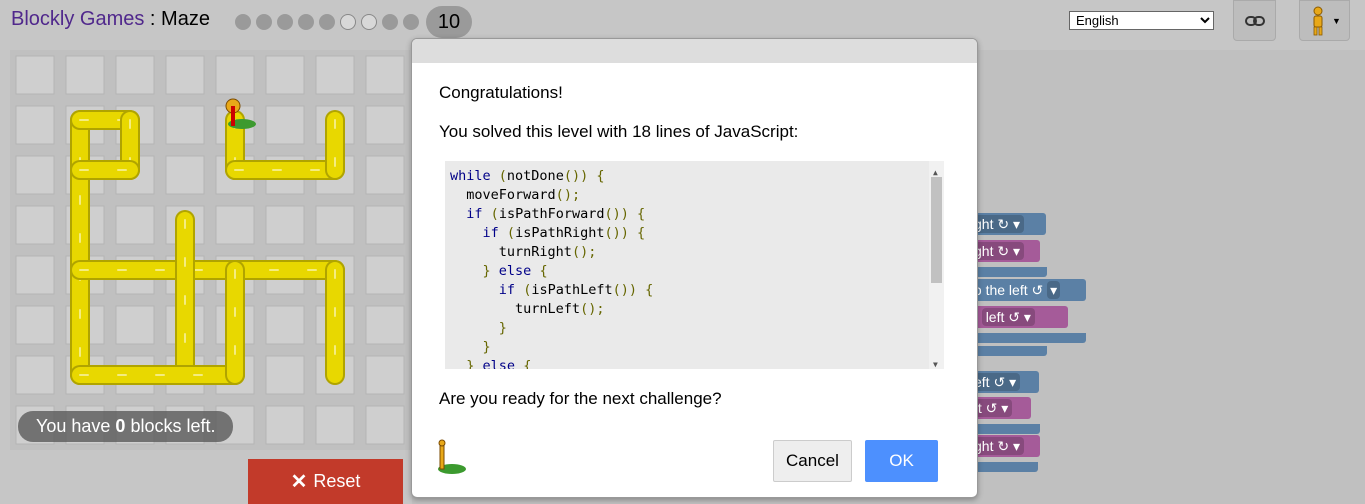 The height and width of the screenshot is (504, 1365). I want to click on block-bottom-bar, so click(1024, 338).